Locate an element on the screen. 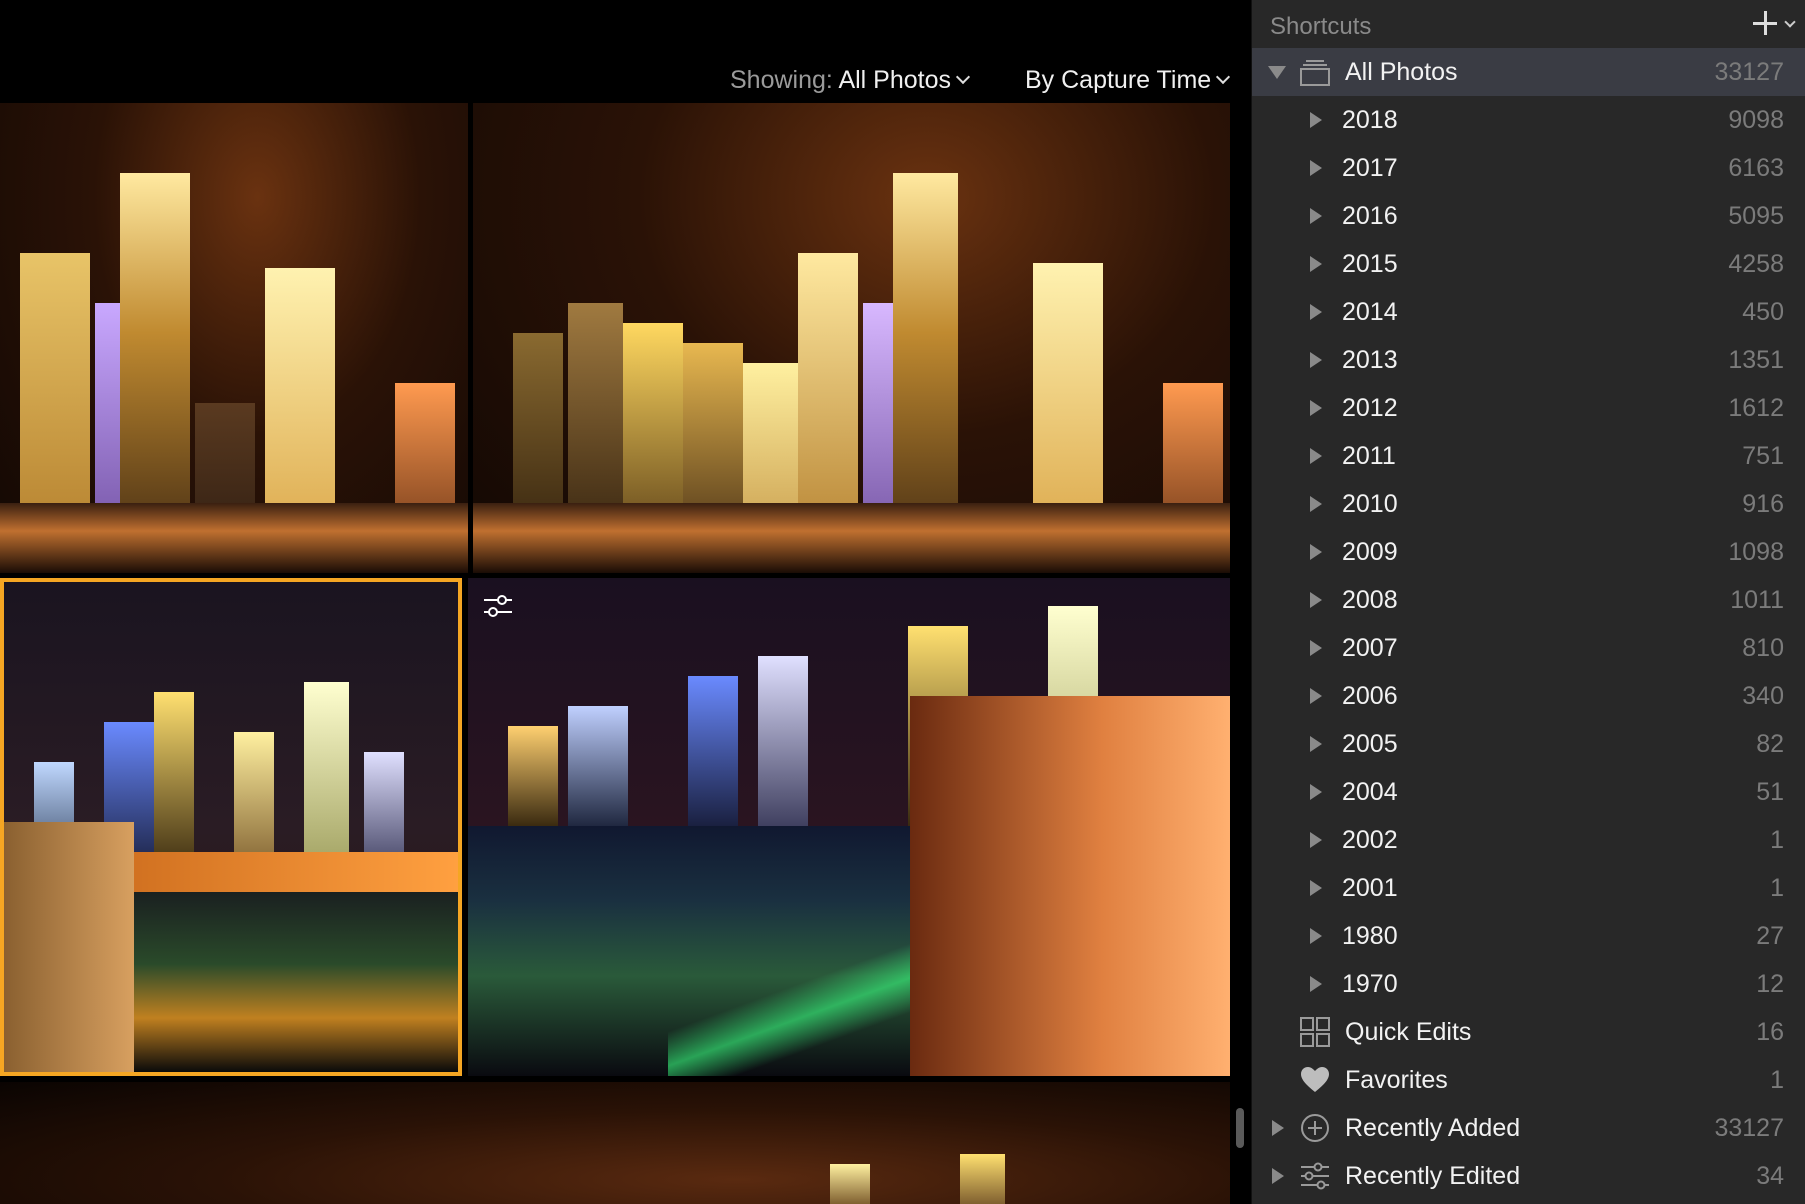 This screenshot has width=1805, height=1204. sidebar-item-year: 1970 12 is located at coordinates (1528, 984).